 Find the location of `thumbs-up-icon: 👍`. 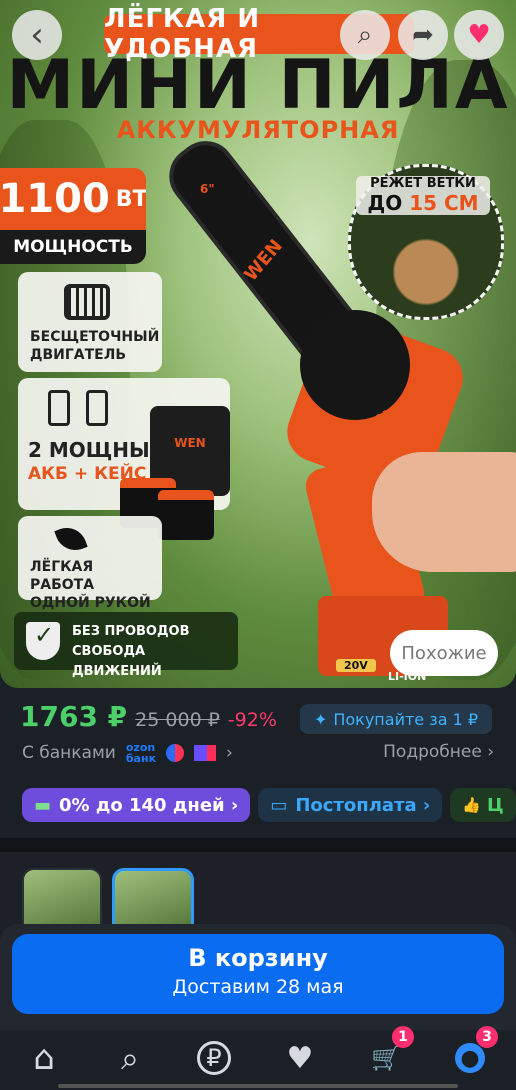

thumbs-up-icon: 👍 is located at coordinates (471, 805).